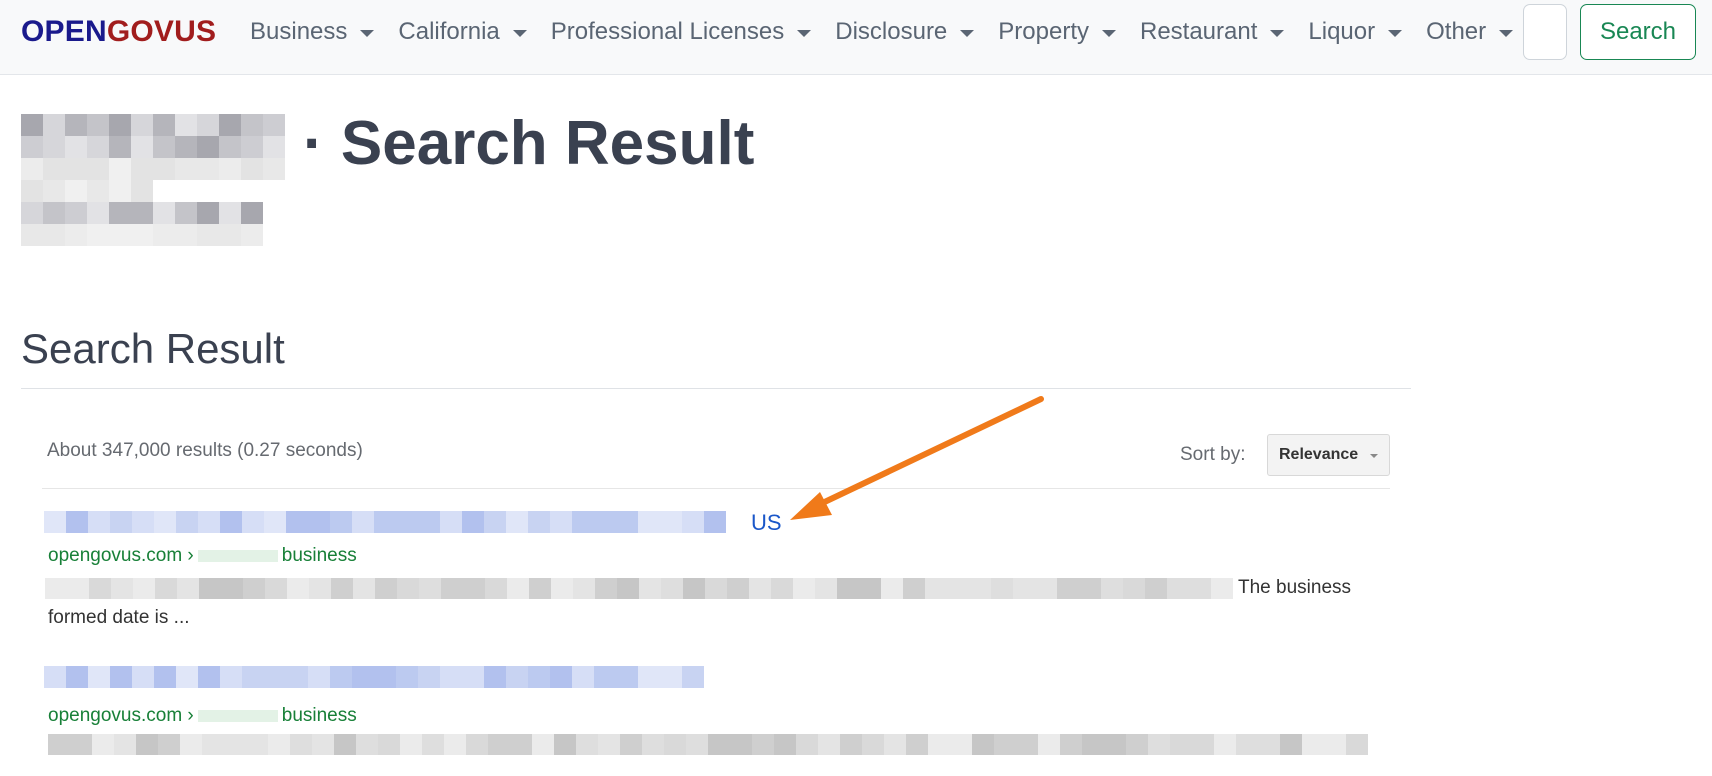  What do you see at coordinates (1198, 31) in the screenshot?
I see `nav-item-label: Restaurant` at bounding box center [1198, 31].